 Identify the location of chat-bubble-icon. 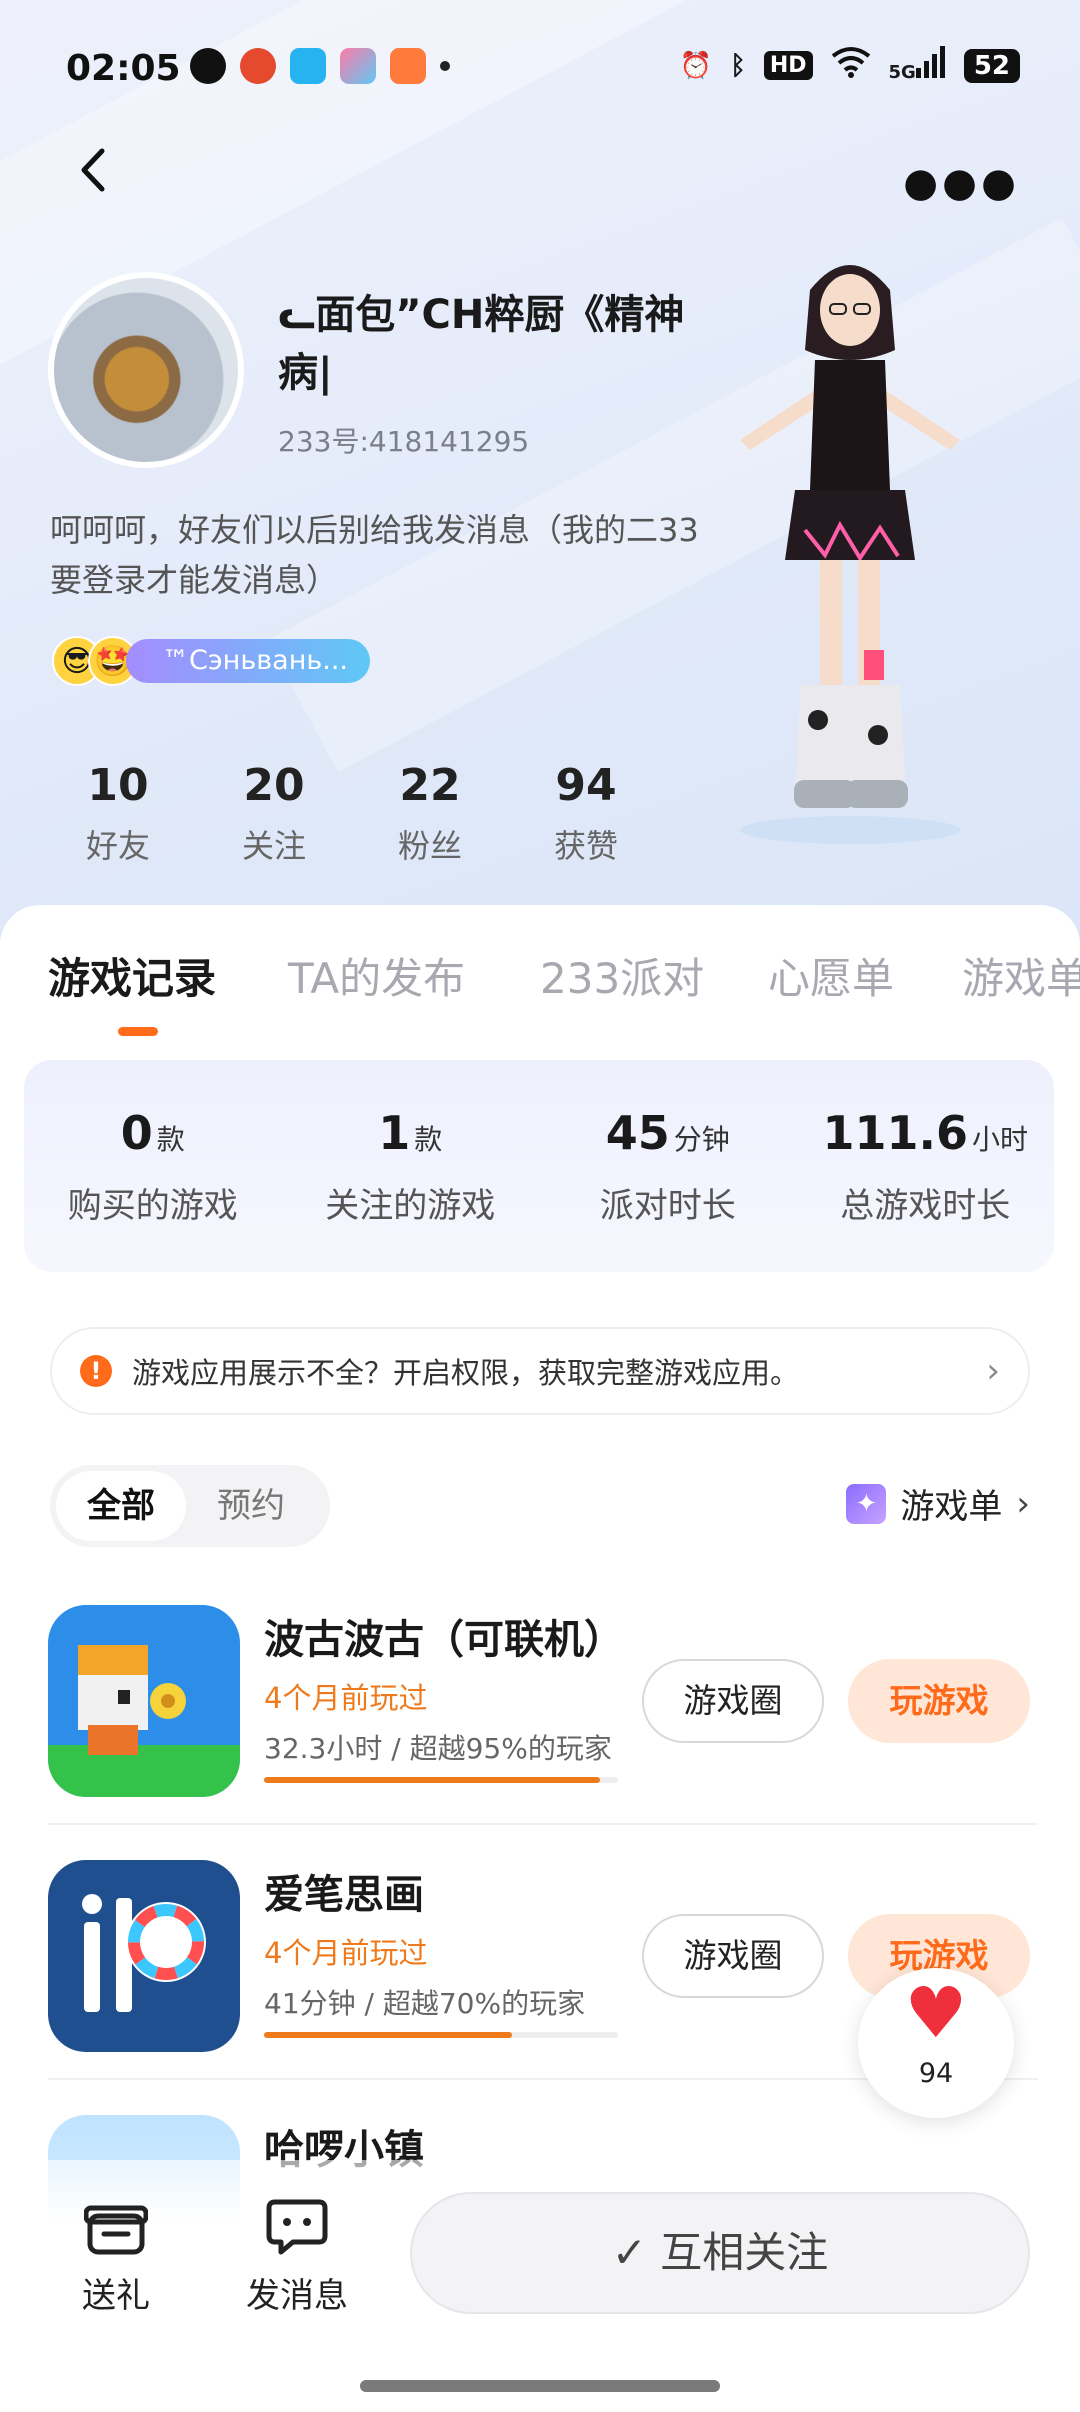
(297, 2227).